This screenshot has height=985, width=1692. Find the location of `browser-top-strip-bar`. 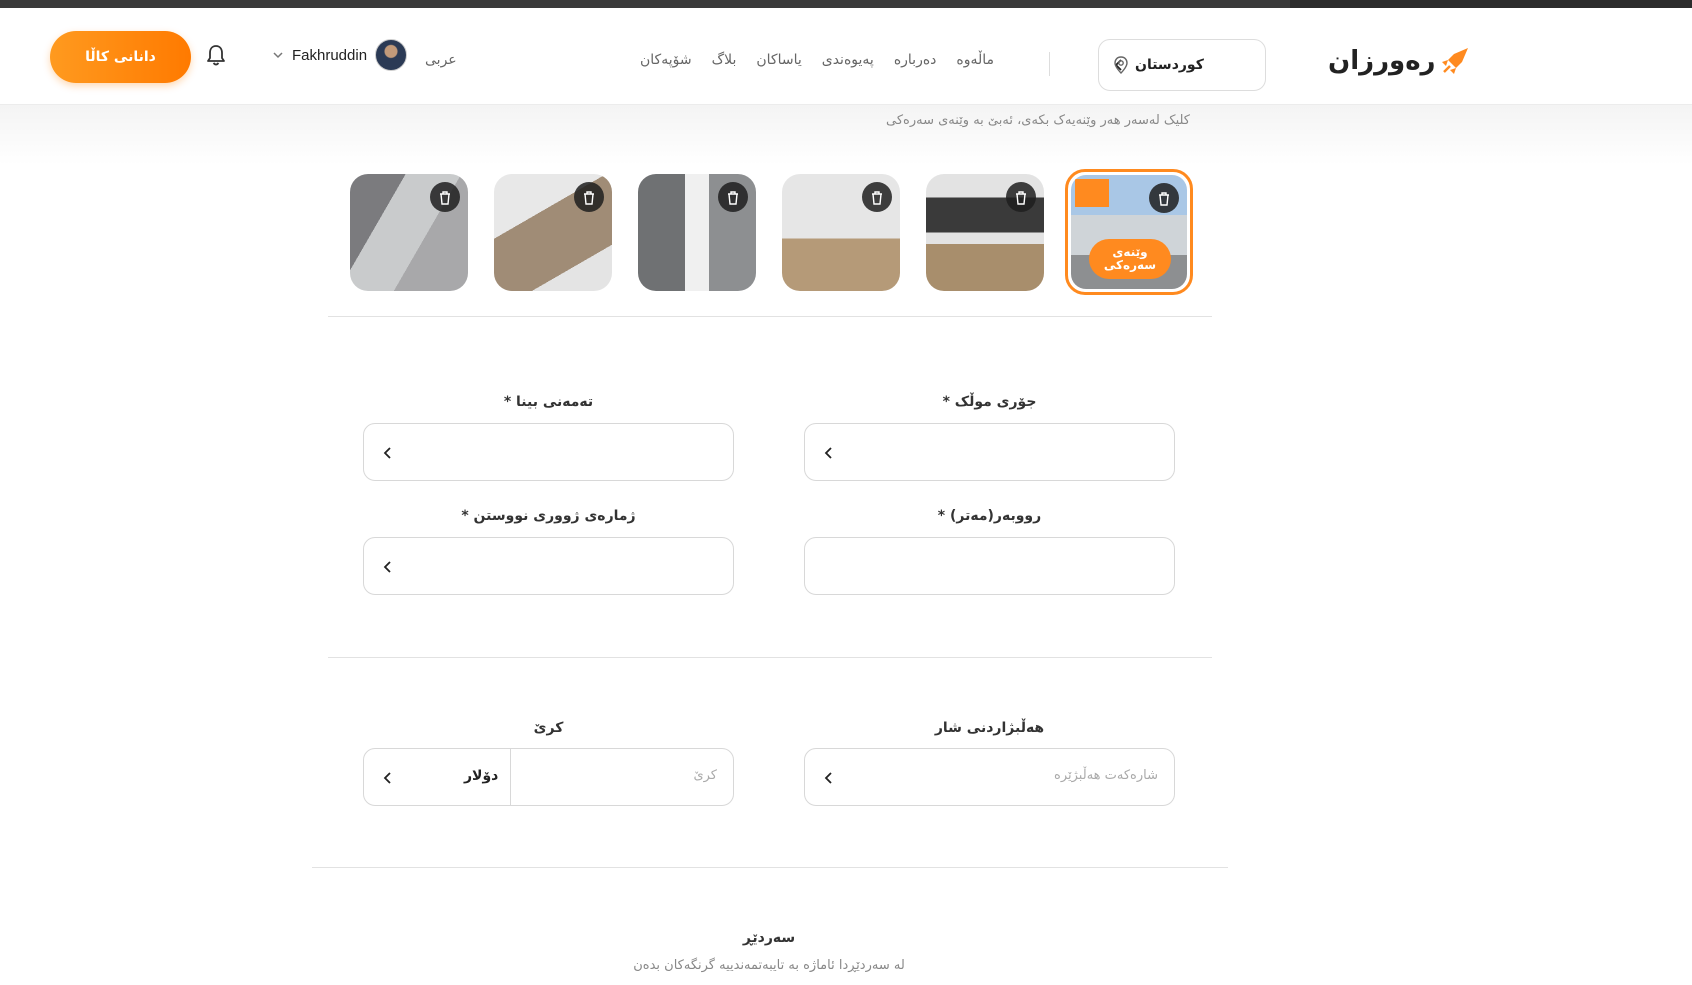

browser-top-strip-bar is located at coordinates (645, 4).